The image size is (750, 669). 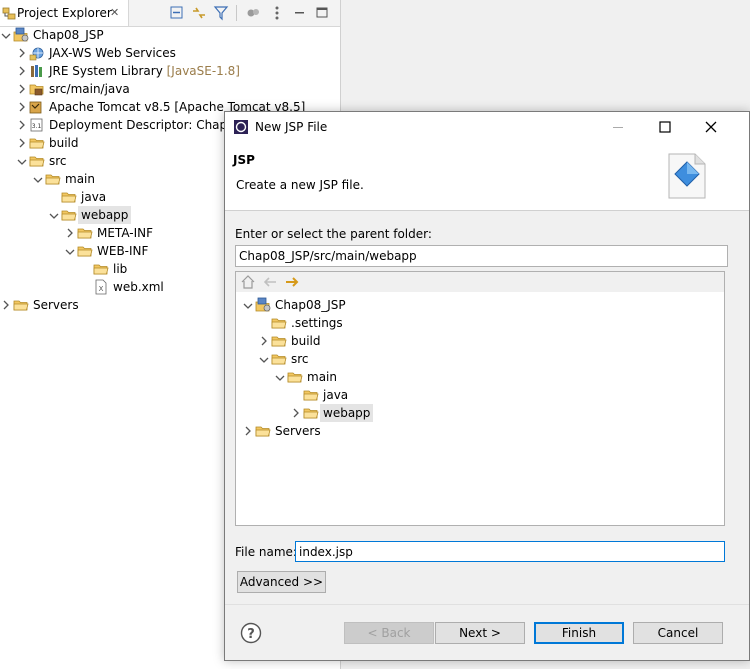 What do you see at coordinates (281, 582) in the screenshot?
I see `advanced-button: Advanced >>` at bounding box center [281, 582].